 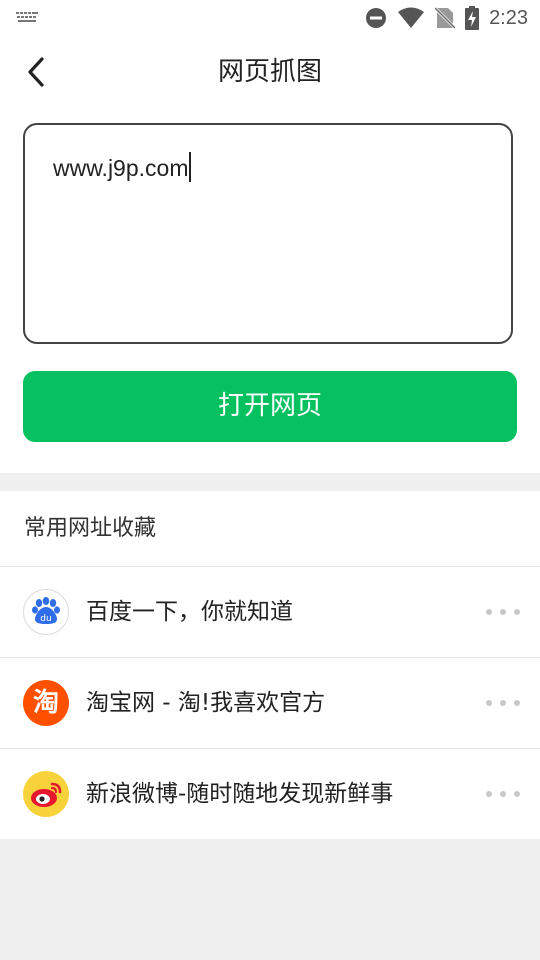 What do you see at coordinates (46, 794) in the screenshot?
I see `weibo-icon` at bounding box center [46, 794].